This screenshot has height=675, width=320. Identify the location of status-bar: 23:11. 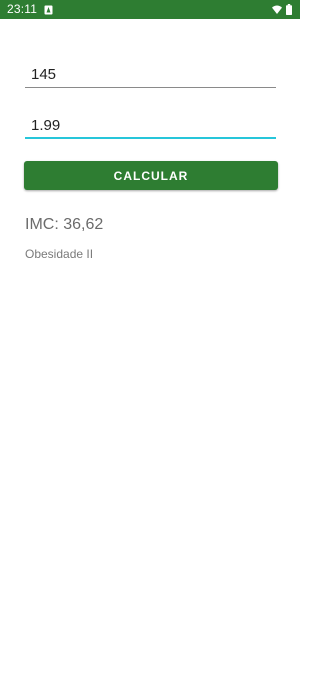
(150, 9).